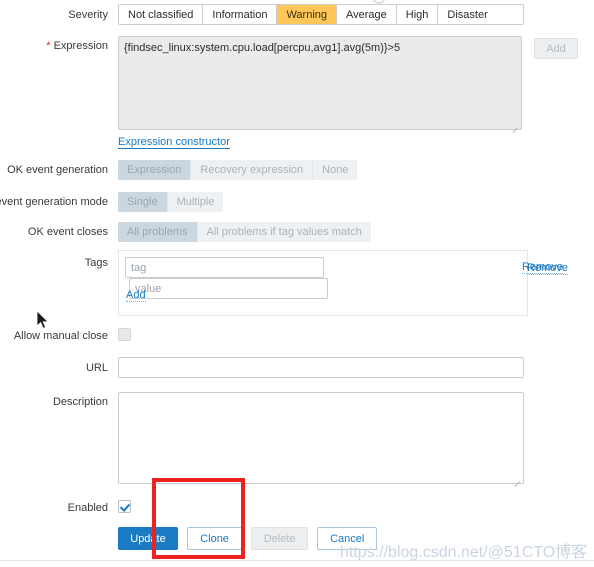 This screenshot has height=567, width=594. What do you see at coordinates (321, 438) in the screenshot?
I see `description-textarea` at bounding box center [321, 438].